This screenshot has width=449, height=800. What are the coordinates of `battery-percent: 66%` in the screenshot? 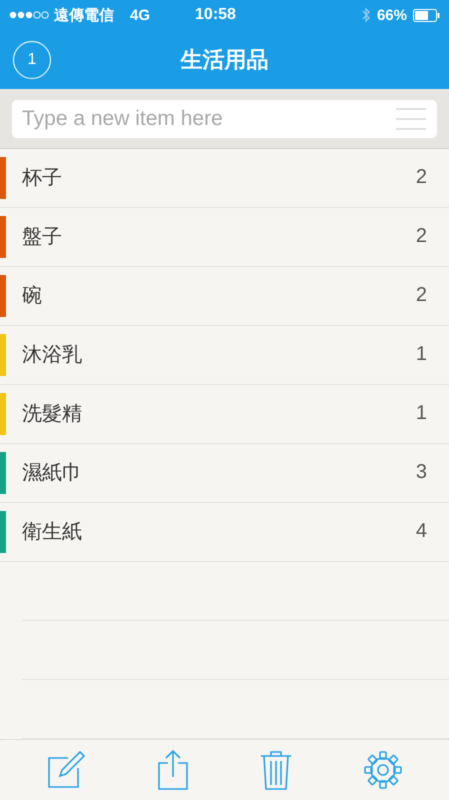 It's located at (391, 15).